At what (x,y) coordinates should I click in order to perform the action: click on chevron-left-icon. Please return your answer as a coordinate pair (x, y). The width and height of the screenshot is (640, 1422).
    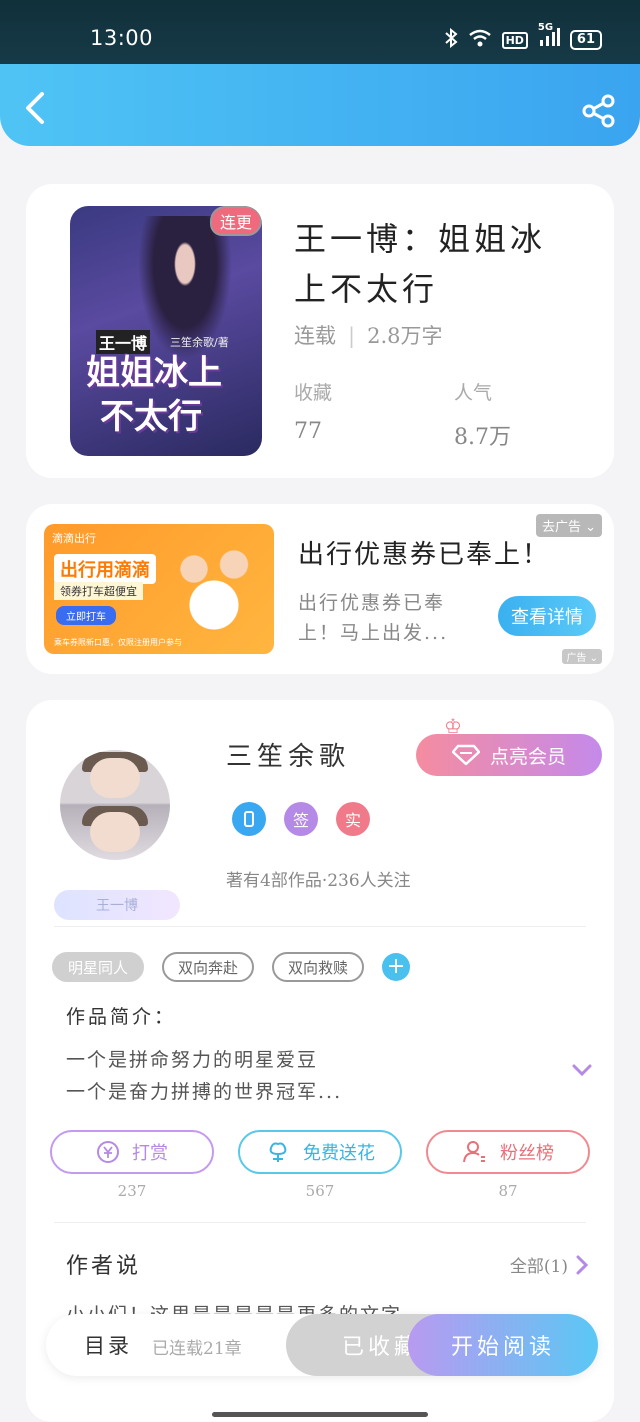
    Looking at the image, I should click on (35, 108).